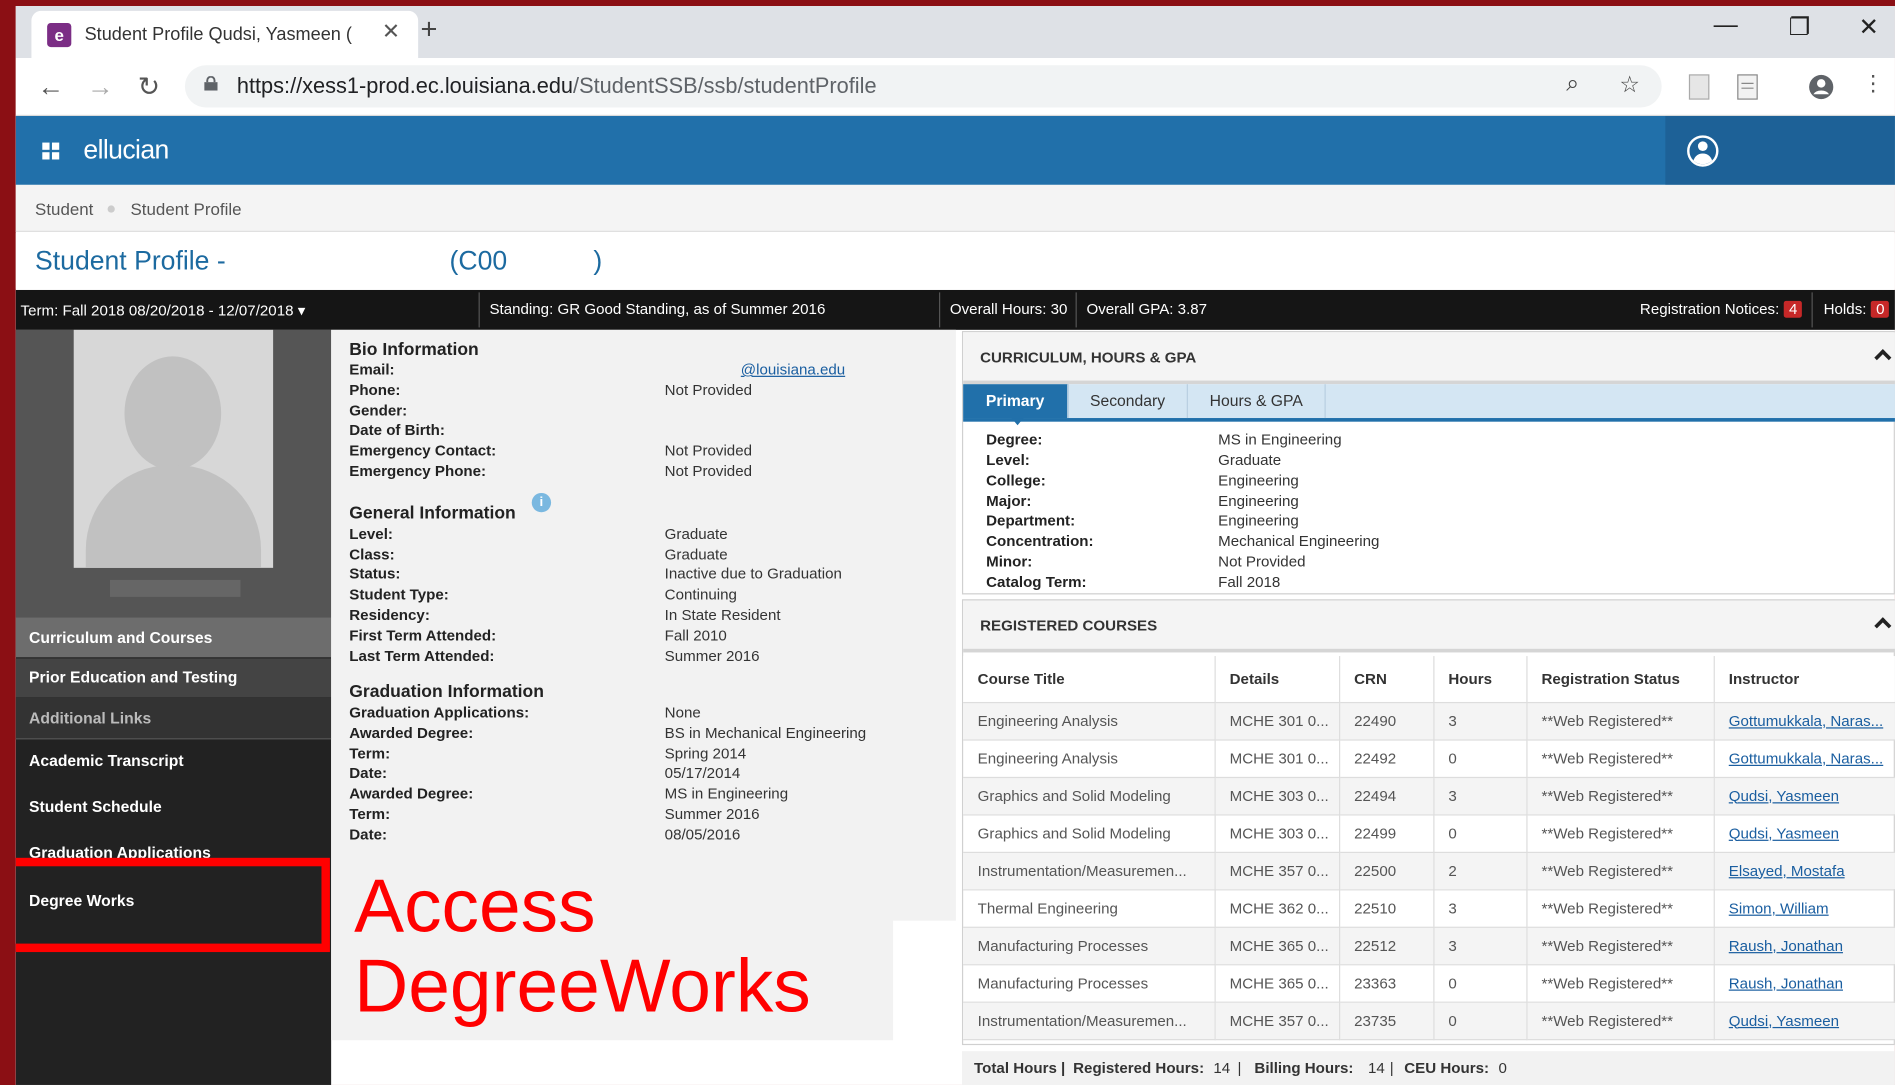 The height and width of the screenshot is (1085, 1895). What do you see at coordinates (429, 30) in the screenshot?
I see `new-tab-icon: +` at bounding box center [429, 30].